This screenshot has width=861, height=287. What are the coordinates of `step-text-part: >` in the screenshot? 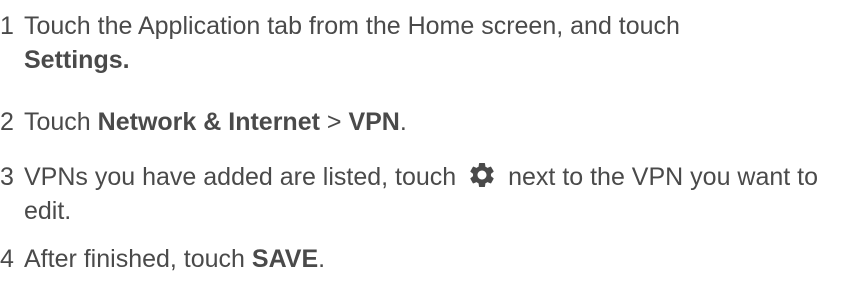 It's located at (334, 122).